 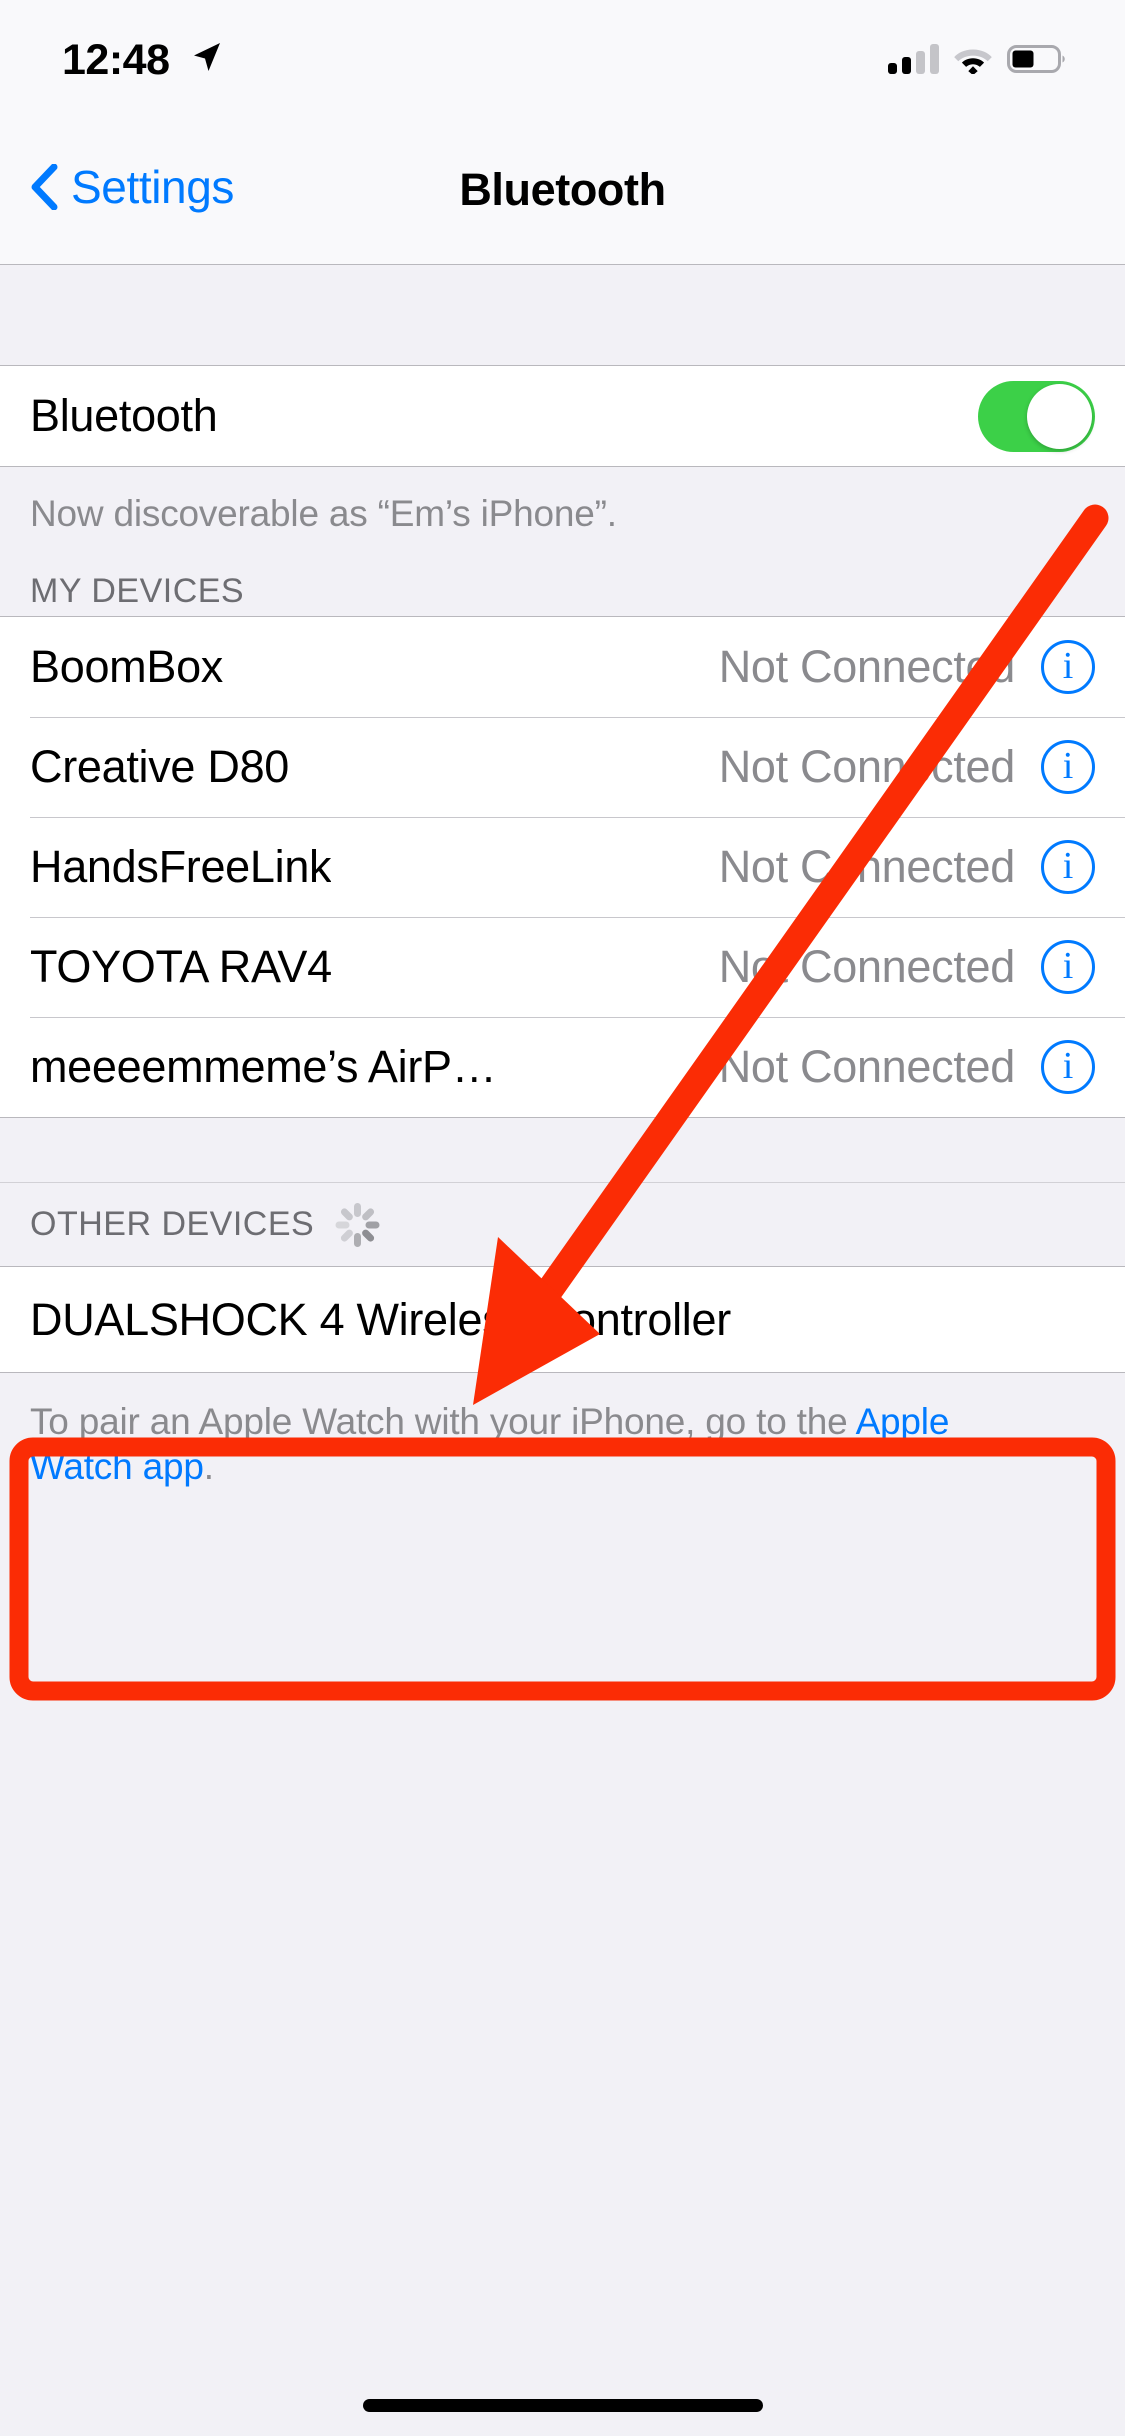 What do you see at coordinates (124, 415) in the screenshot?
I see `bluetooth-label: Bluetooth` at bounding box center [124, 415].